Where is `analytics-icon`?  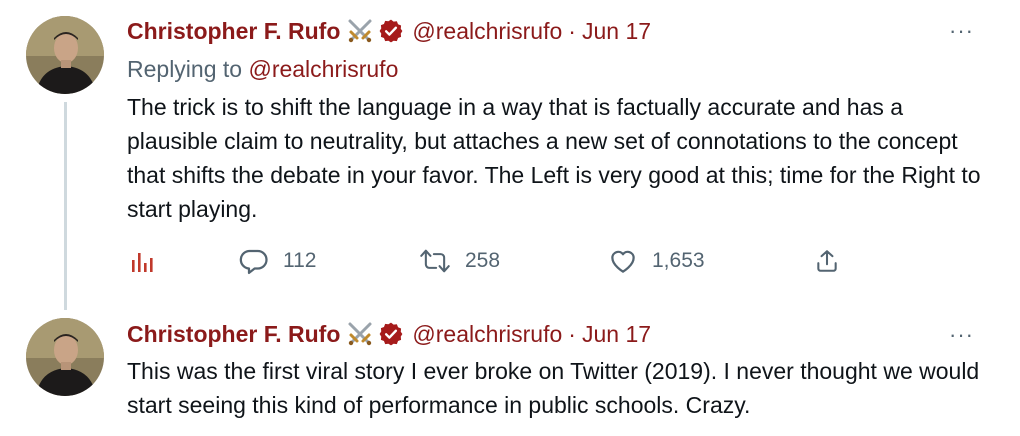 analytics-icon is located at coordinates (142, 262).